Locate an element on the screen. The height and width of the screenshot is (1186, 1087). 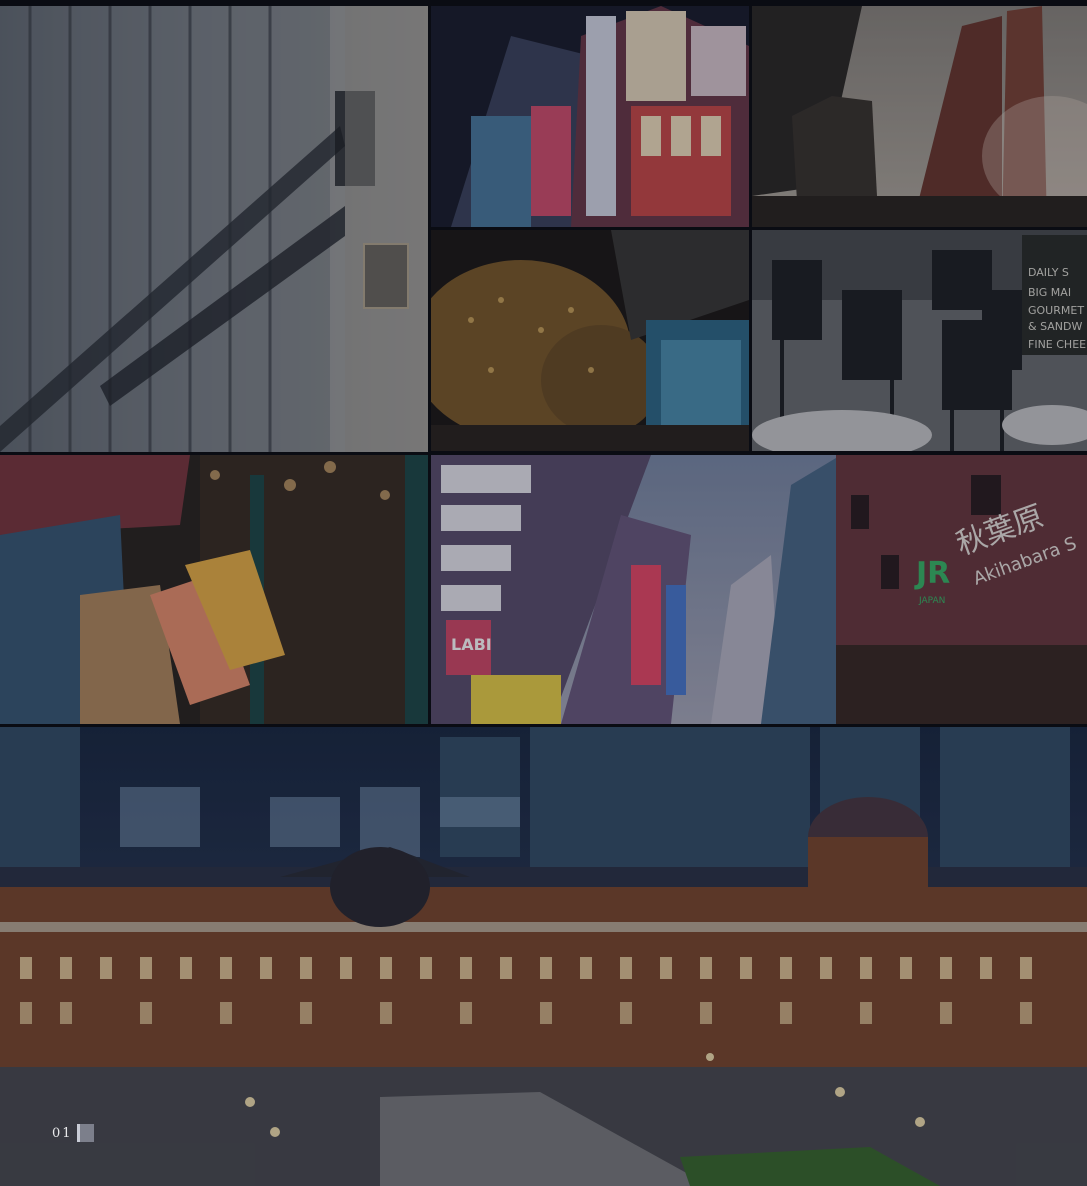
cafe-board-line: DAILY S is located at coordinates (1048, 272).